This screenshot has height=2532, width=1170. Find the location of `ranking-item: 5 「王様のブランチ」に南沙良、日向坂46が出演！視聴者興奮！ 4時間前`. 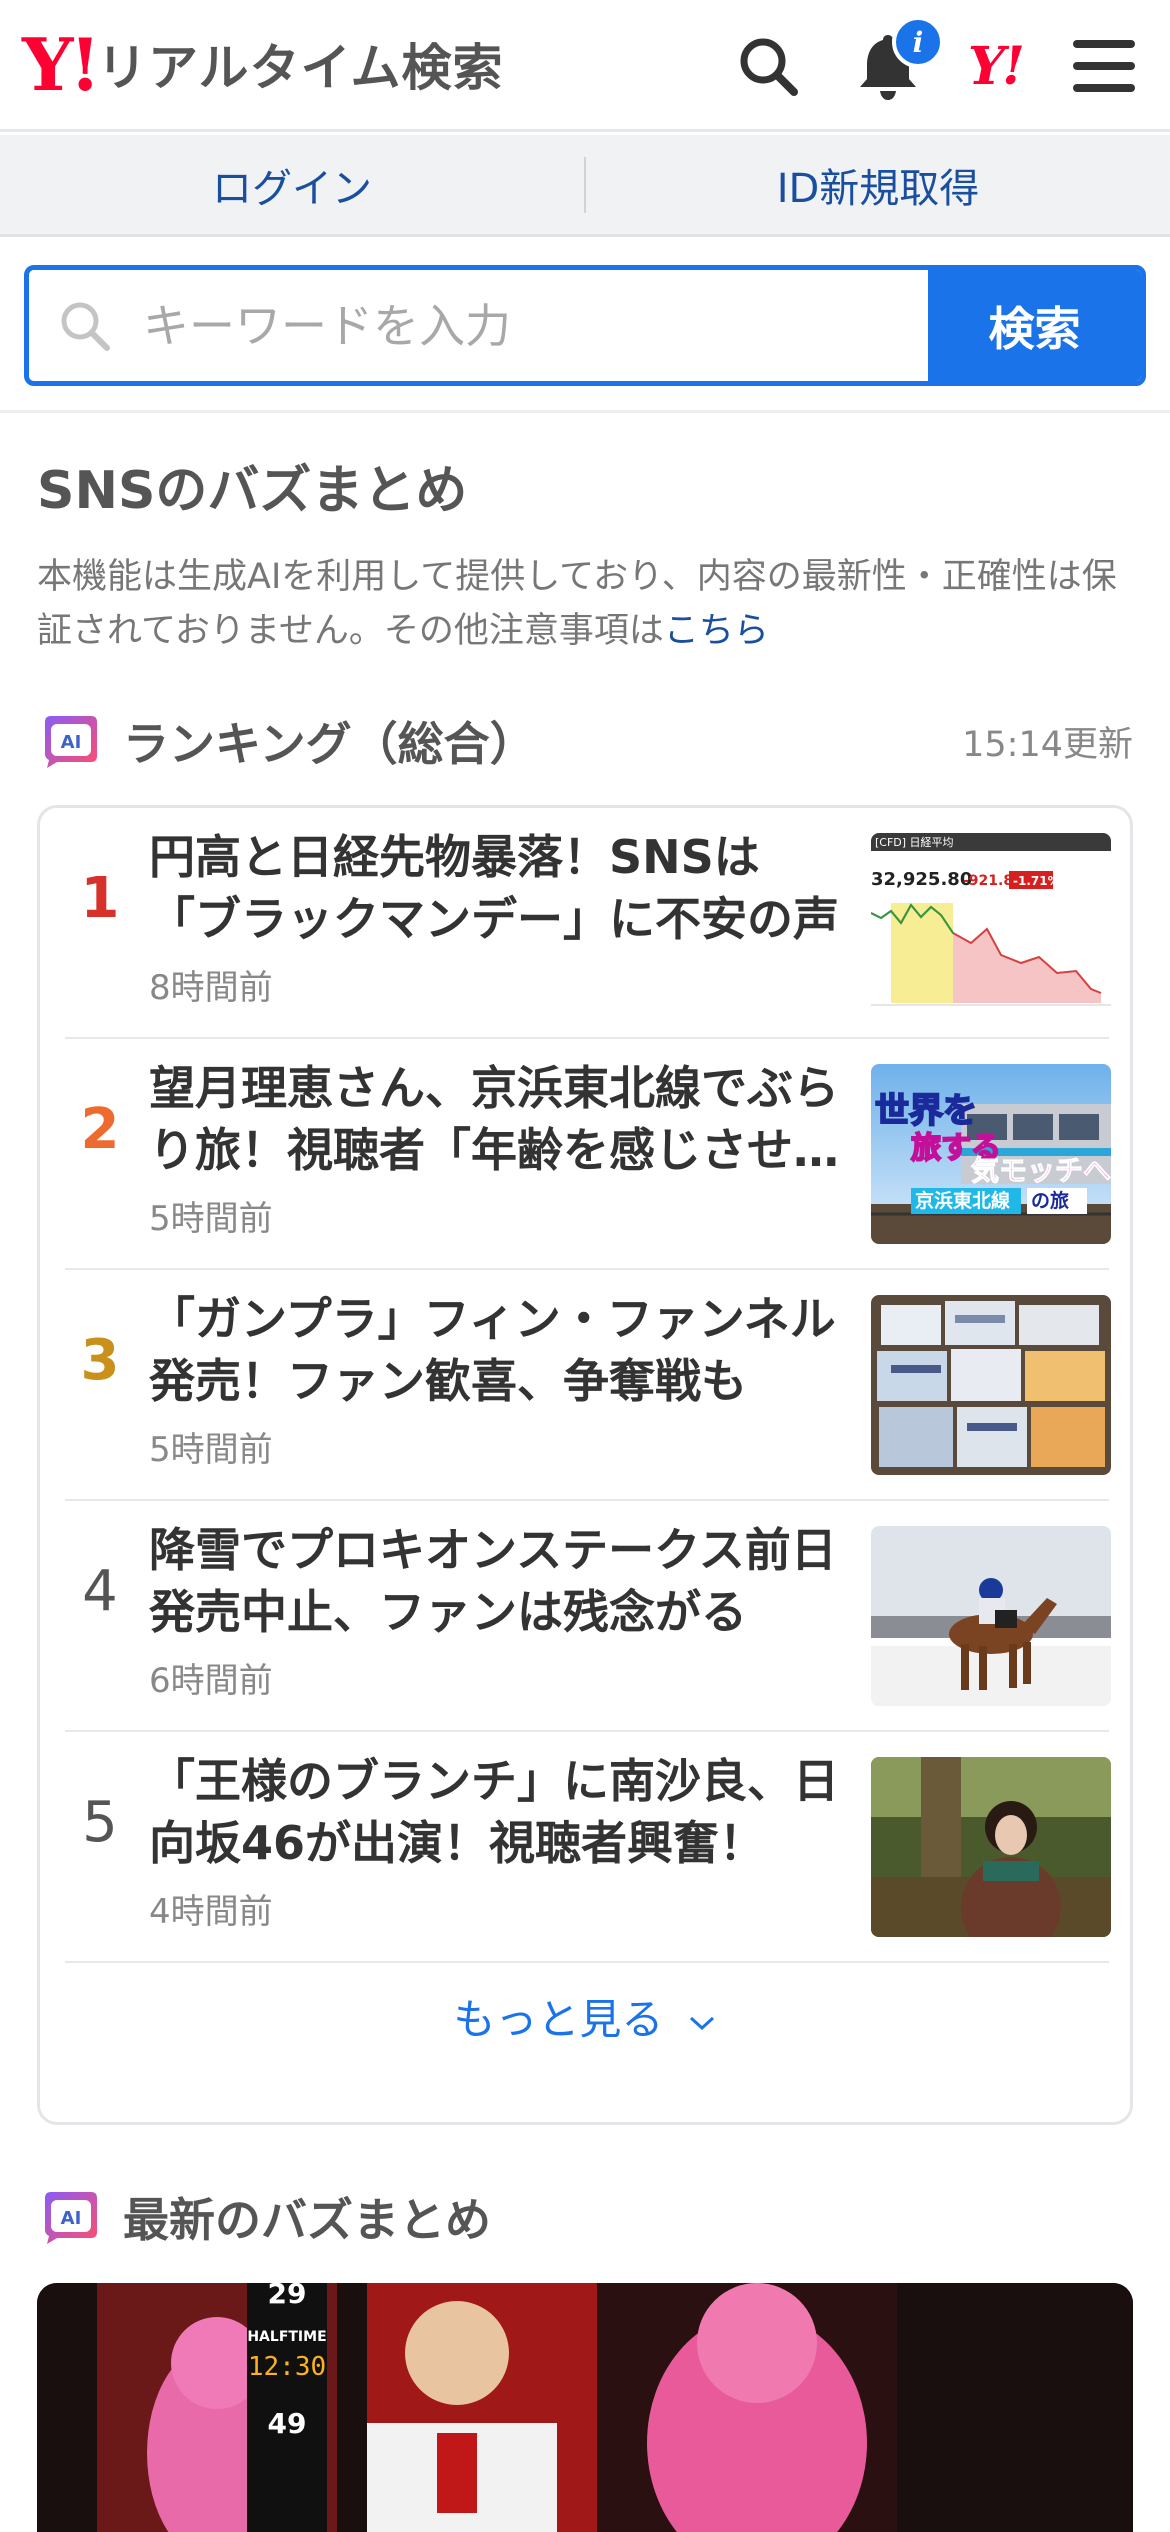

ranking-item: 5 「王様のブランチ」に南沙良、日向坂46が出演！視聴者興奮！ 4時間前 is located at coordinates (588, 1847).